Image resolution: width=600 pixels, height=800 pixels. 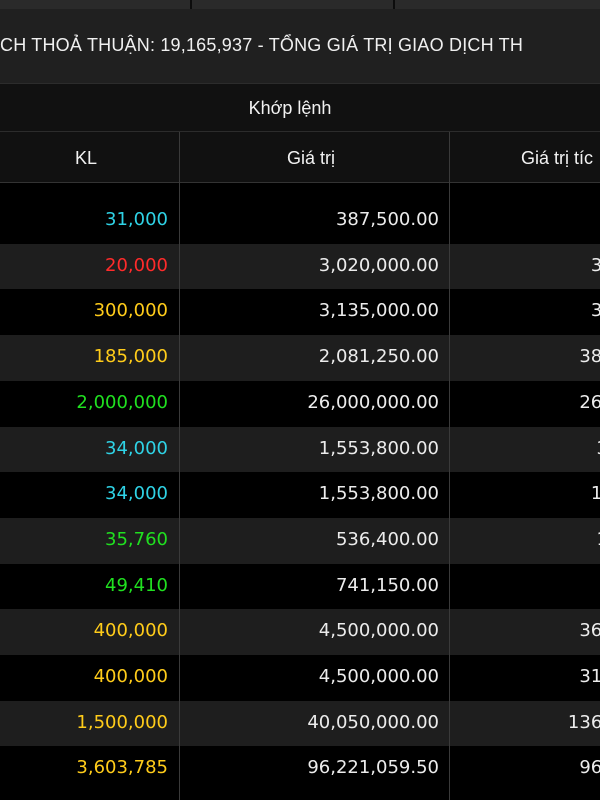 I want to click on cell-gia-tri: 741,150.00, so click(x=387, y=585).